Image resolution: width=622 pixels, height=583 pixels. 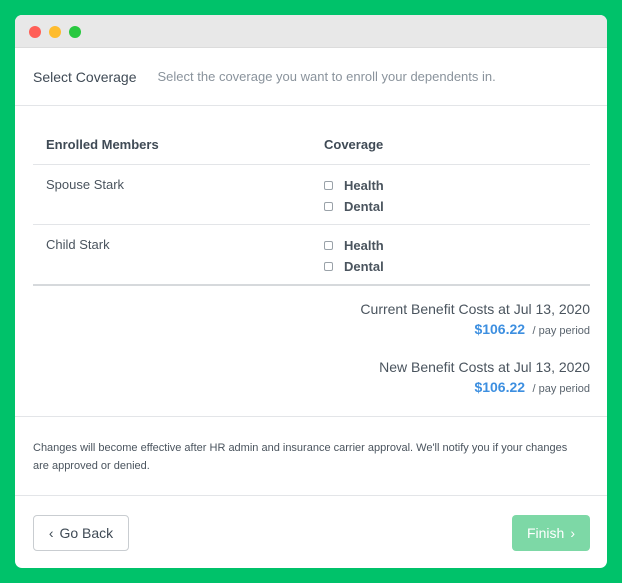 I want to click on go-back-label: Go Back, so click(x=86, y=533).